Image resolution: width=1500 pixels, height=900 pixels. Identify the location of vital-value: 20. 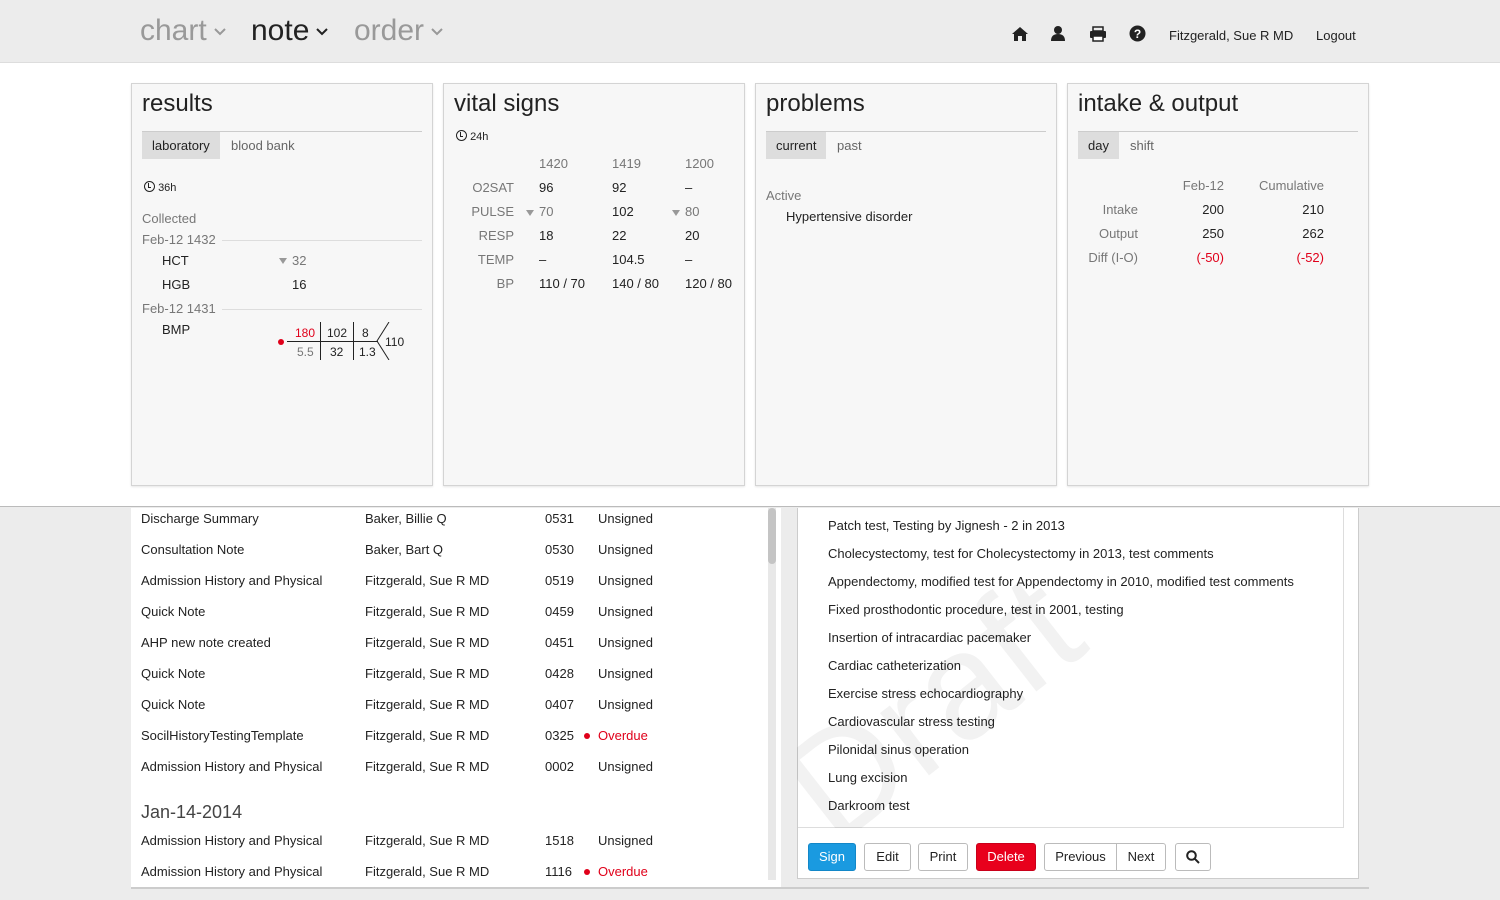
(692, 235).